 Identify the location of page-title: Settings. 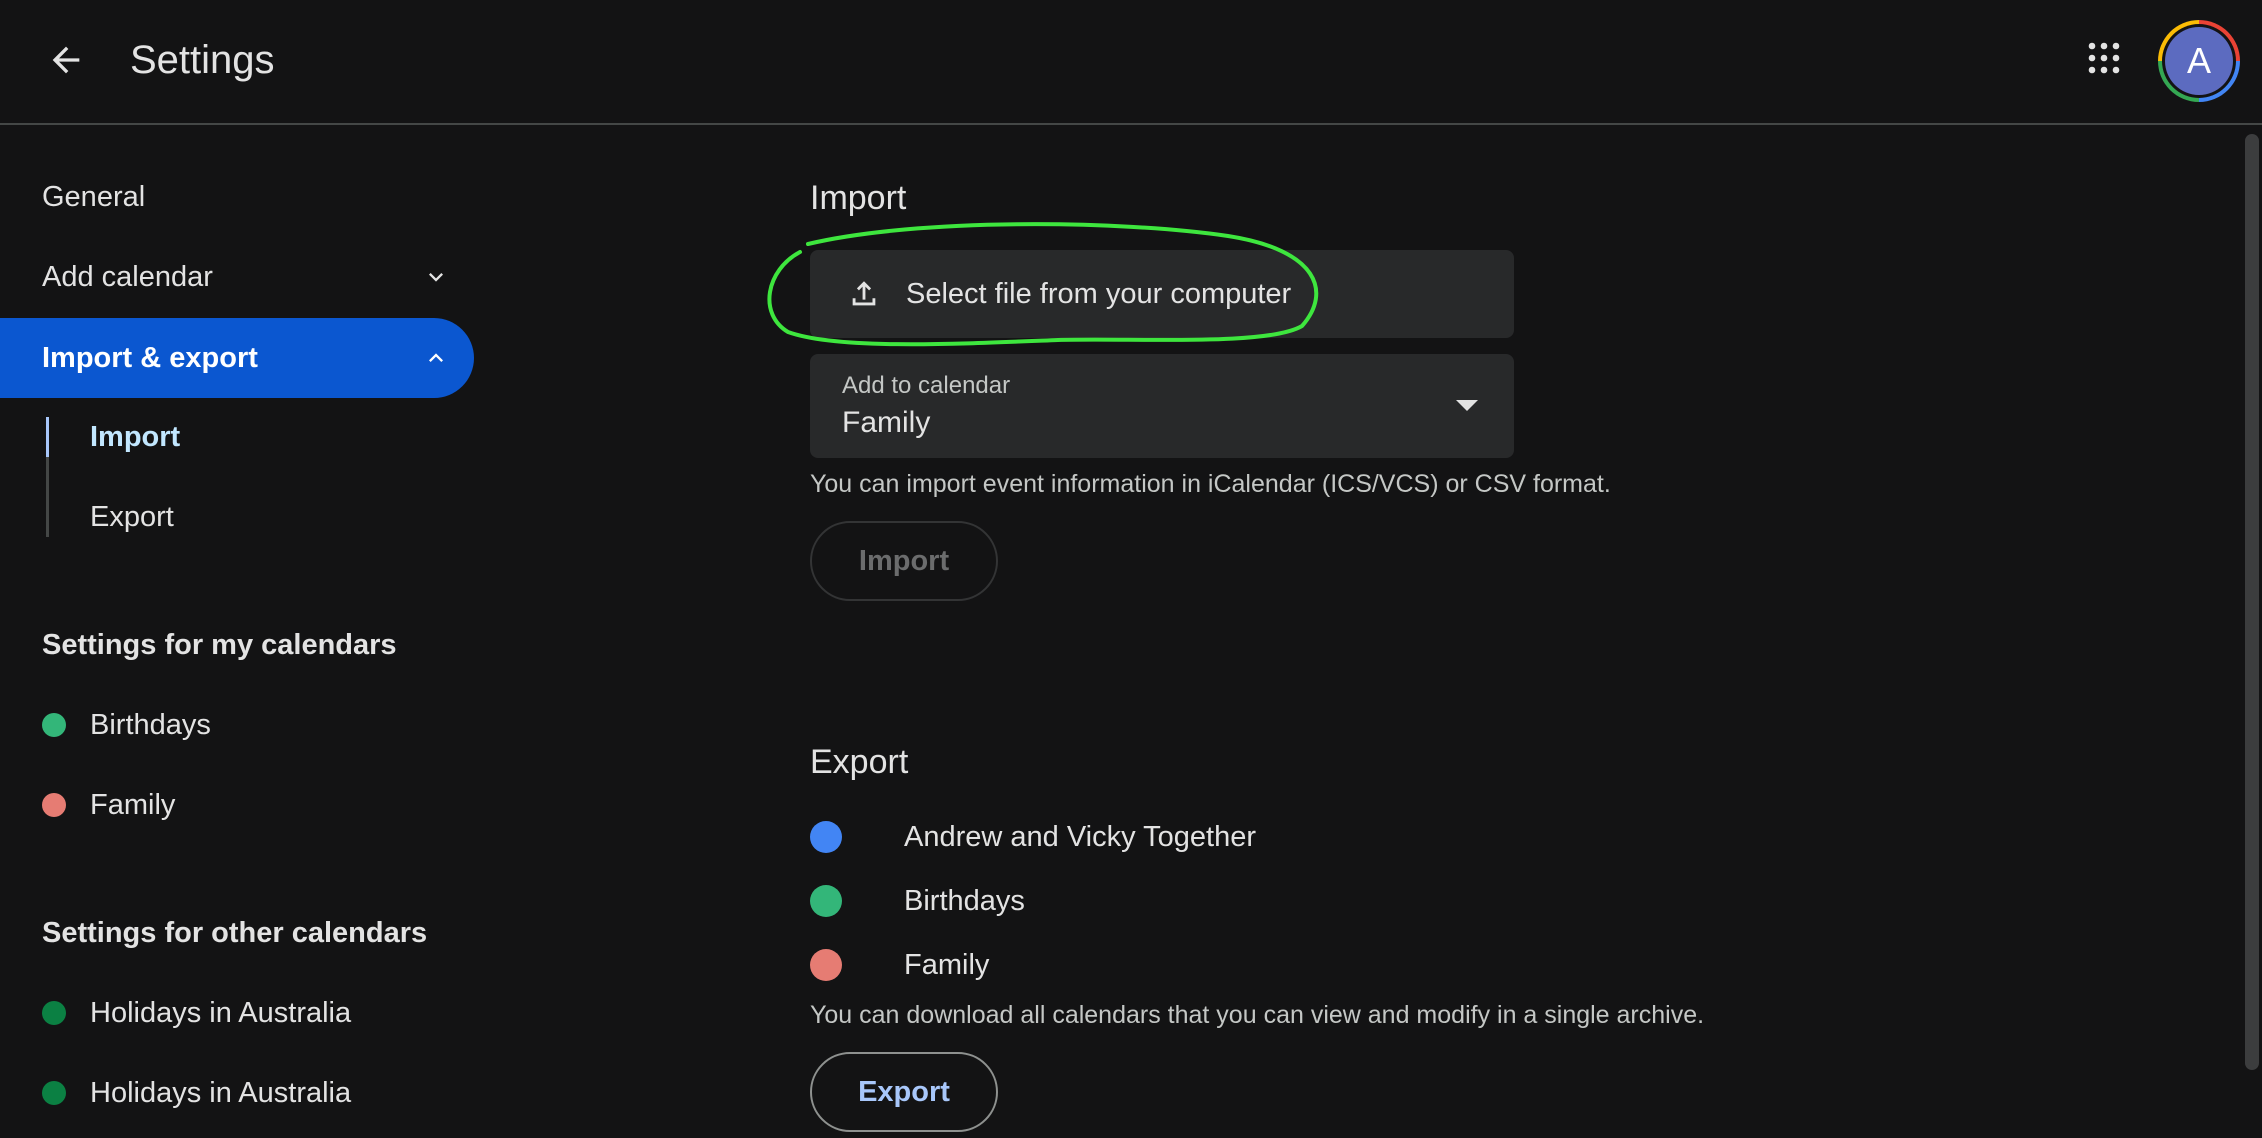
(202, 60).